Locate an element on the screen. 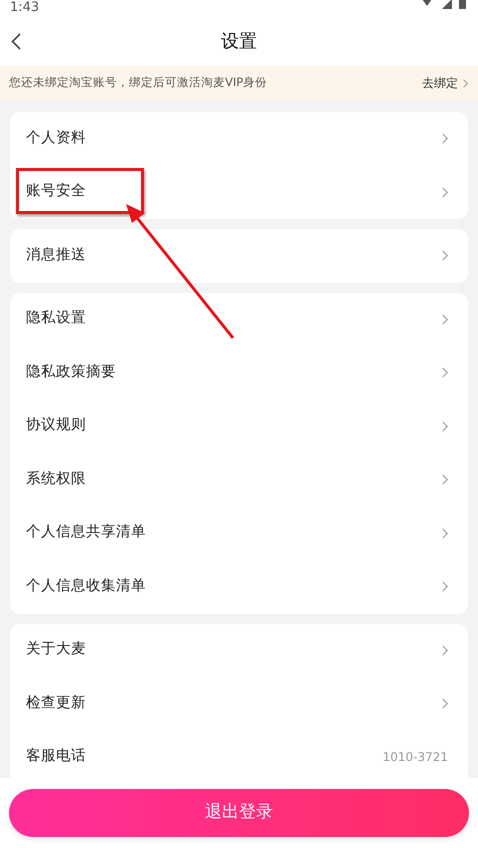  row-label: 个人信息共享清单 is located at coordinates (86, 532).